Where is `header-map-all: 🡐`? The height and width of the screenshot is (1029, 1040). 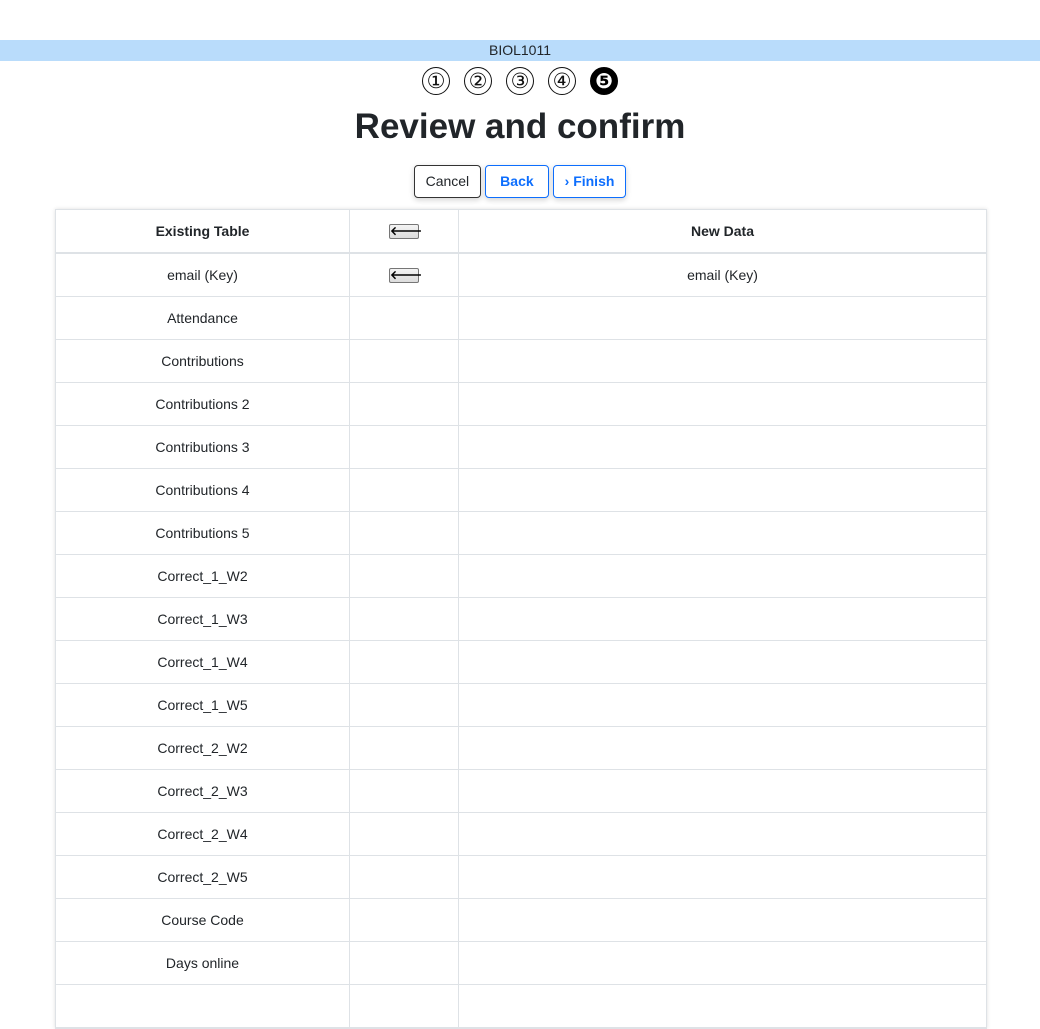 header-map-all: 🡐 is located at coordinates (404, 232).